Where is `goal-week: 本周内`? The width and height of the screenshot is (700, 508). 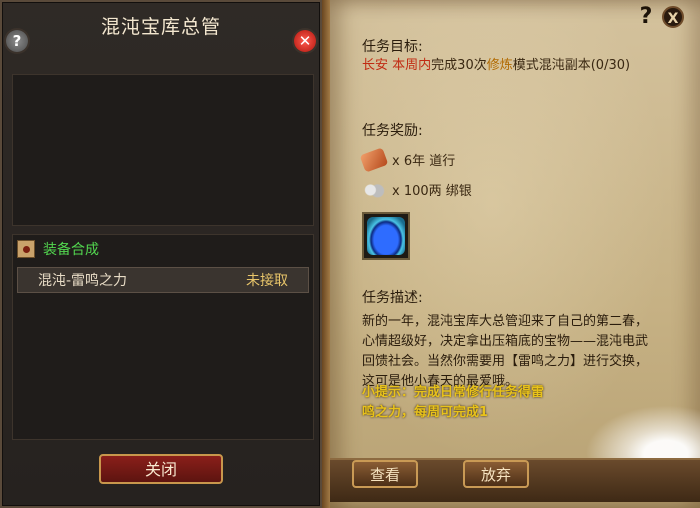 goal-week: 本周内 is located at coordinates (412, 65).